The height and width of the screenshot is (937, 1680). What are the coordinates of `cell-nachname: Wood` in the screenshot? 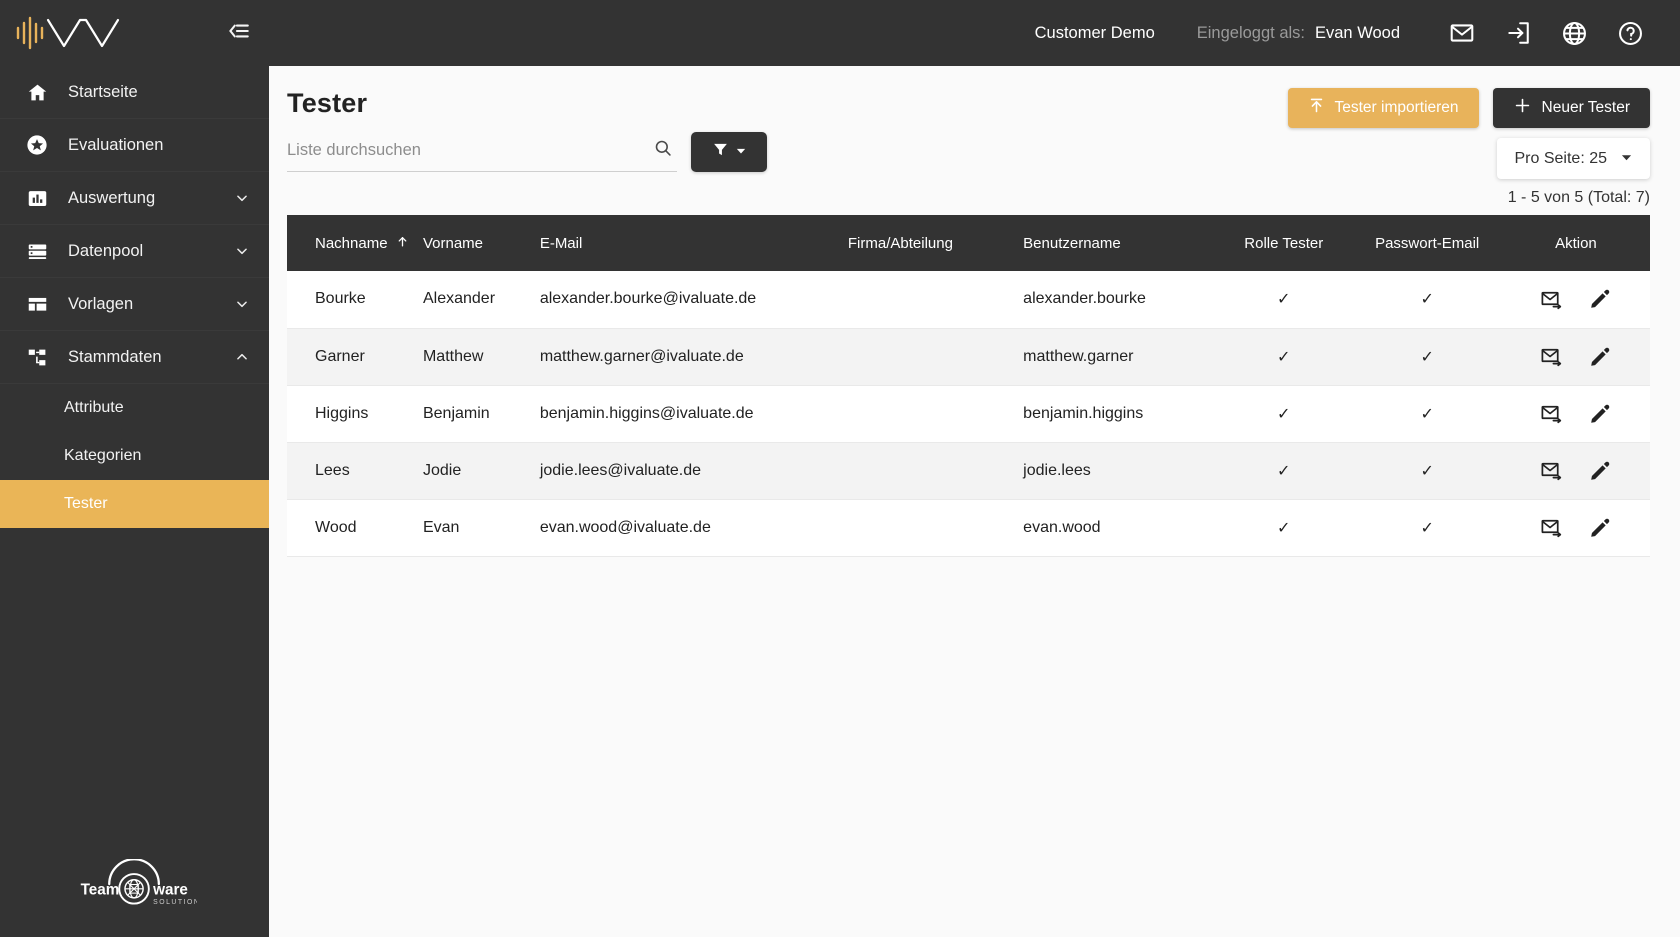 It's located at (336, 527).